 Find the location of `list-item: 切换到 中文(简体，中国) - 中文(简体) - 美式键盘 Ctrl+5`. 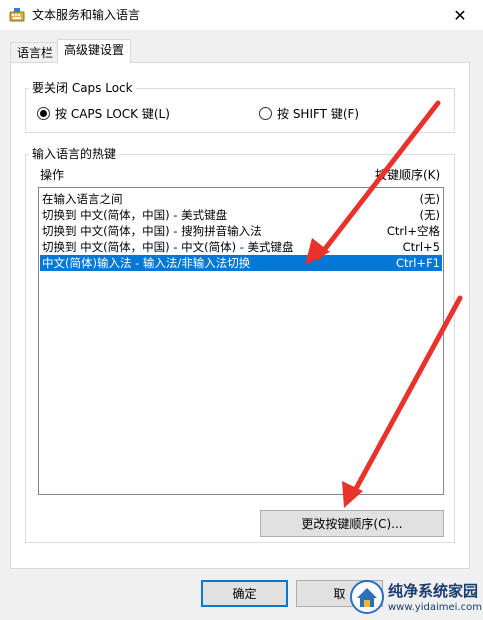

list-item: 切换到 中文(简体，中国) - 中文(简体) - 美式键盘 Ctrl+5 is located at coordinates (241, 247).